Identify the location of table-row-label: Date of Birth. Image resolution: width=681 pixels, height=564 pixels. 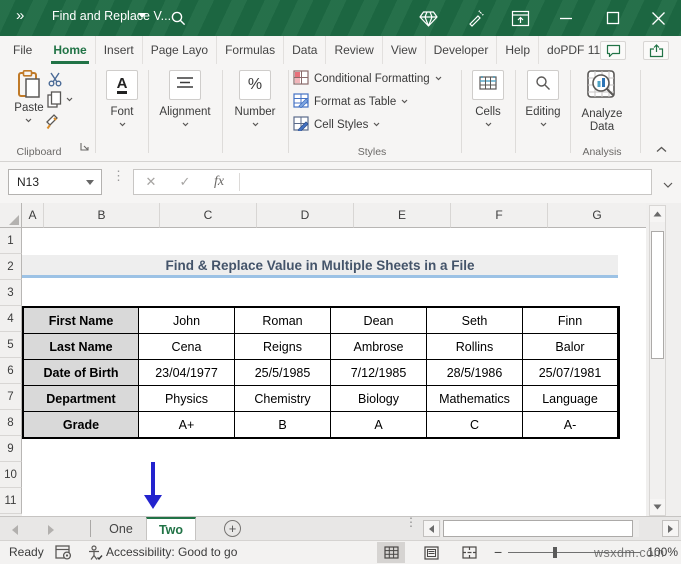
(81, 372).